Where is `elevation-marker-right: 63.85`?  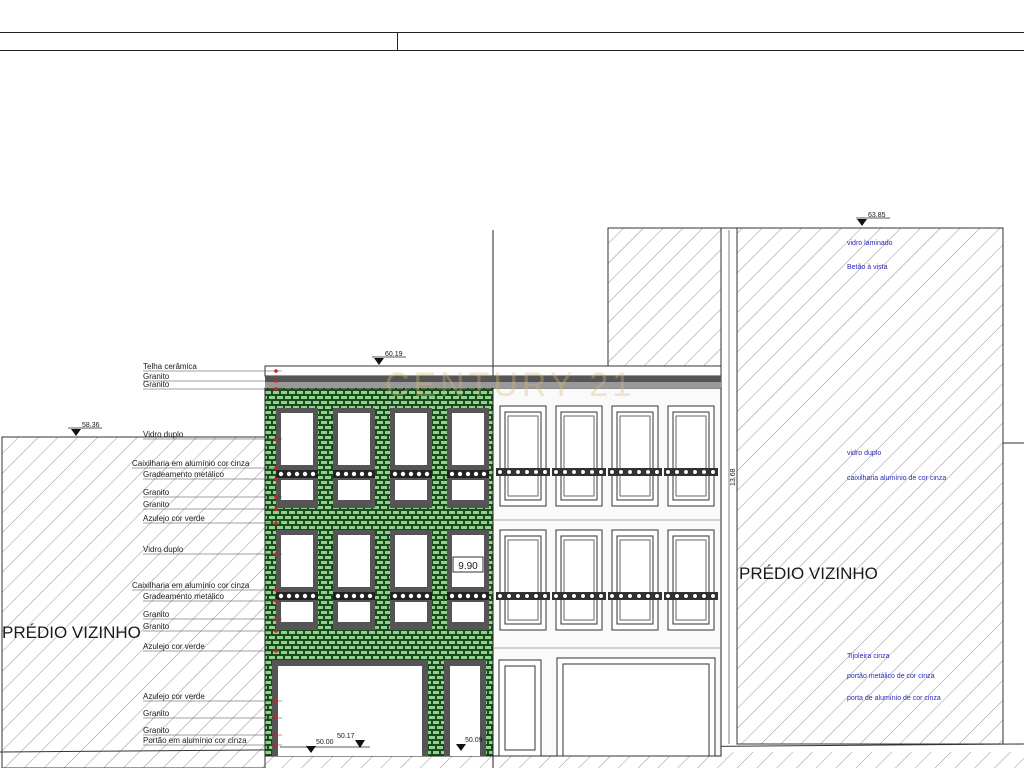
elevation-marker-right: 63.85 is located at coordinates (873, 219).